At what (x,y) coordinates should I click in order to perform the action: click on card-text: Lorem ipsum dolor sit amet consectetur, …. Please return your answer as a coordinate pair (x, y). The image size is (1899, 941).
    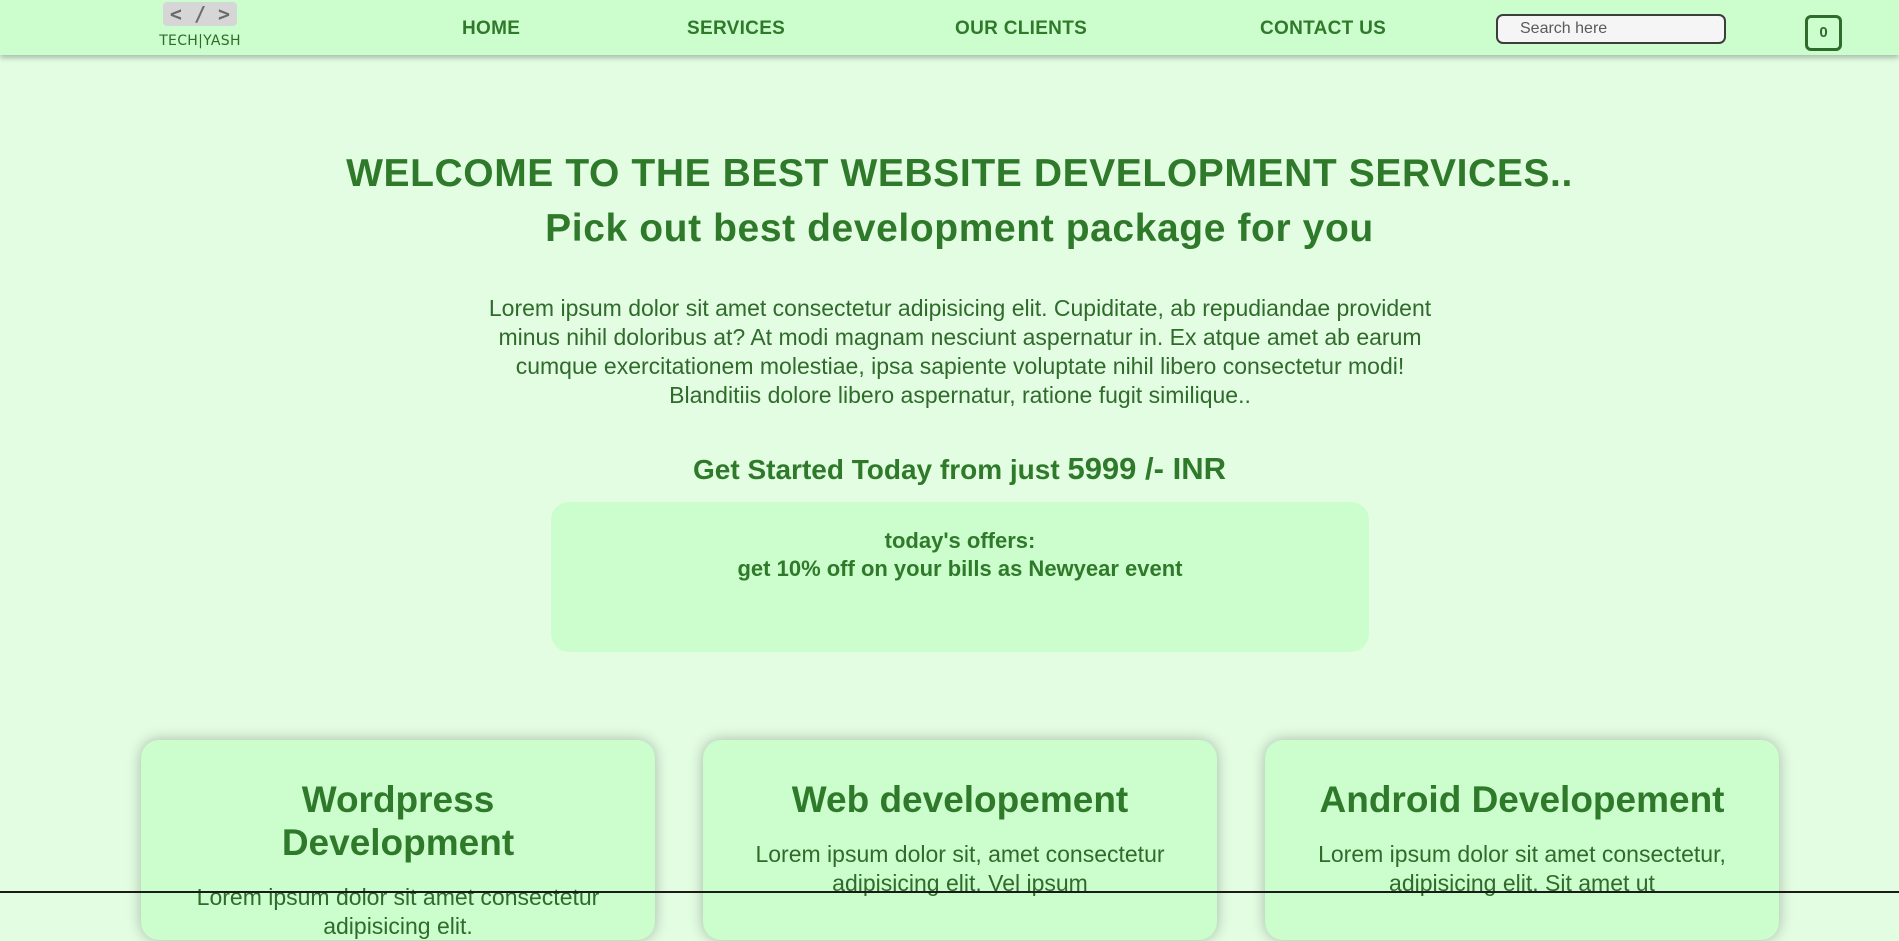
    Looking at the image, I should click on (1522, 868).